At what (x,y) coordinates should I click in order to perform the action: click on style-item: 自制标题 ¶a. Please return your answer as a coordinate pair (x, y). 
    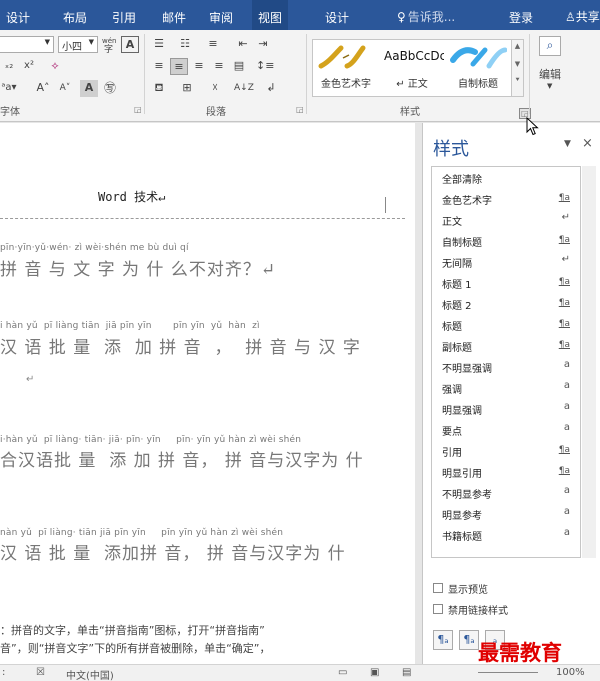
    Looking at the image, I should click on (506, 241).